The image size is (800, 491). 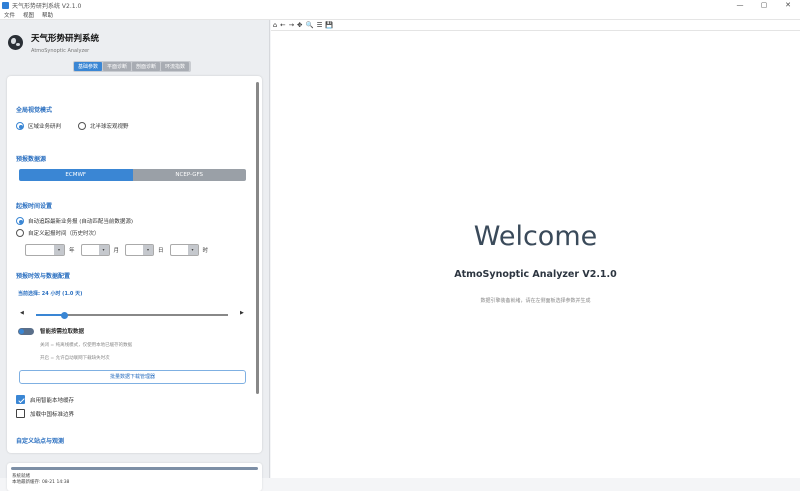 I want to click on smart-fetch-label: 智能按需拉取数据, so click(x=62, y=332).